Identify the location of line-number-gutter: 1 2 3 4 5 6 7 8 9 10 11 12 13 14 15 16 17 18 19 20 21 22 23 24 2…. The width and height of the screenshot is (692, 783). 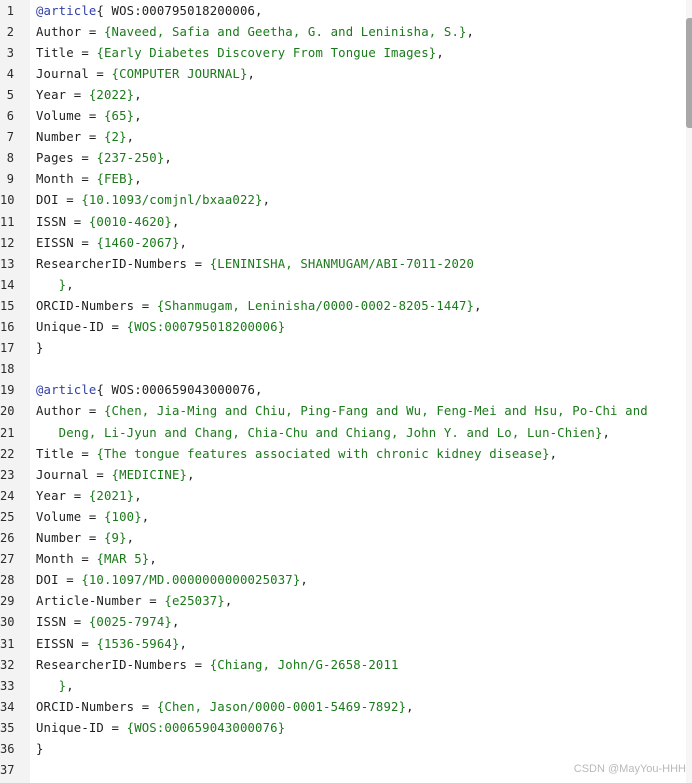
(15, 391).